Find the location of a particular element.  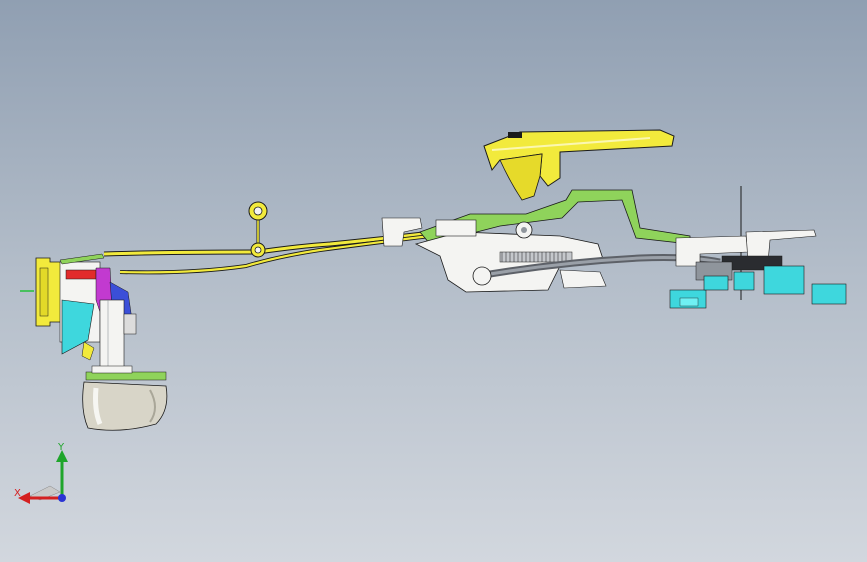

bracket-flange is located at coordinates (44, 292).